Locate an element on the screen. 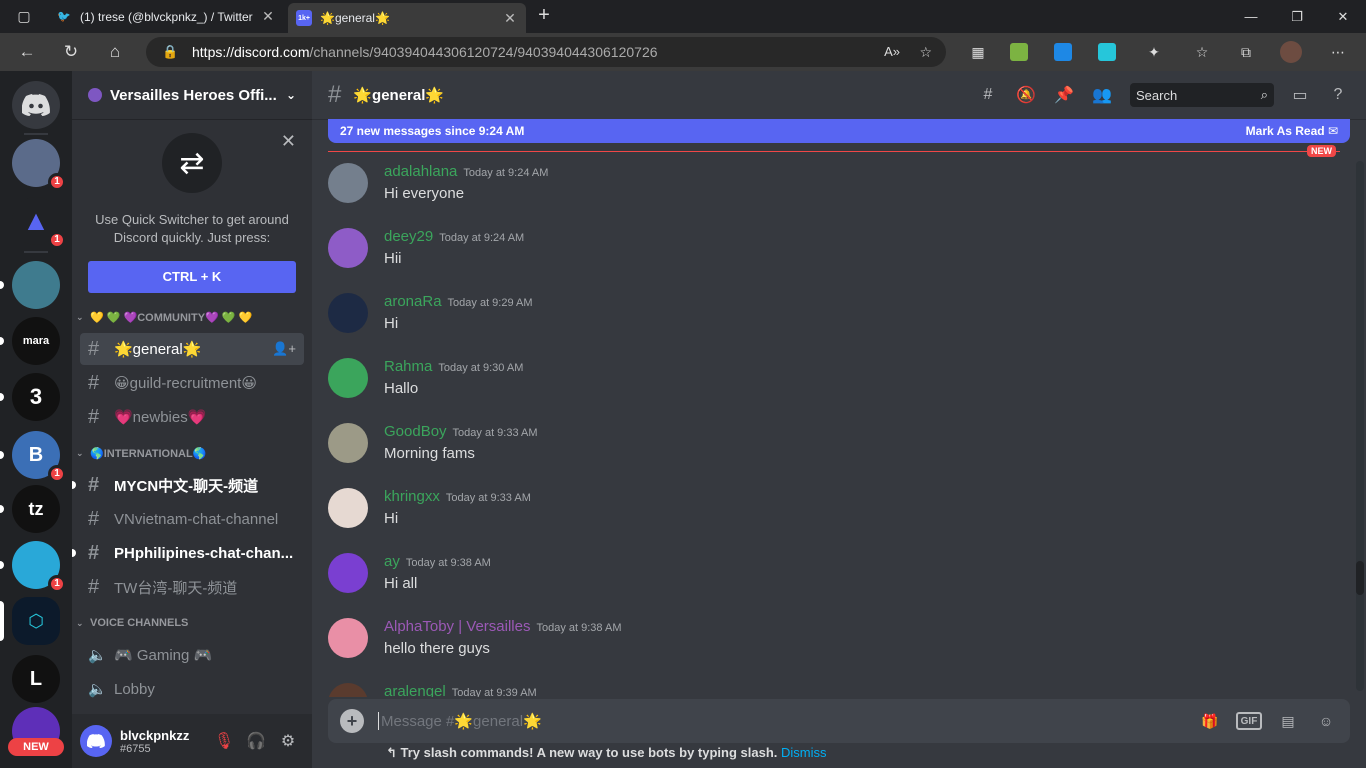  minimize-button: — is located at coordinates (1251, 16).